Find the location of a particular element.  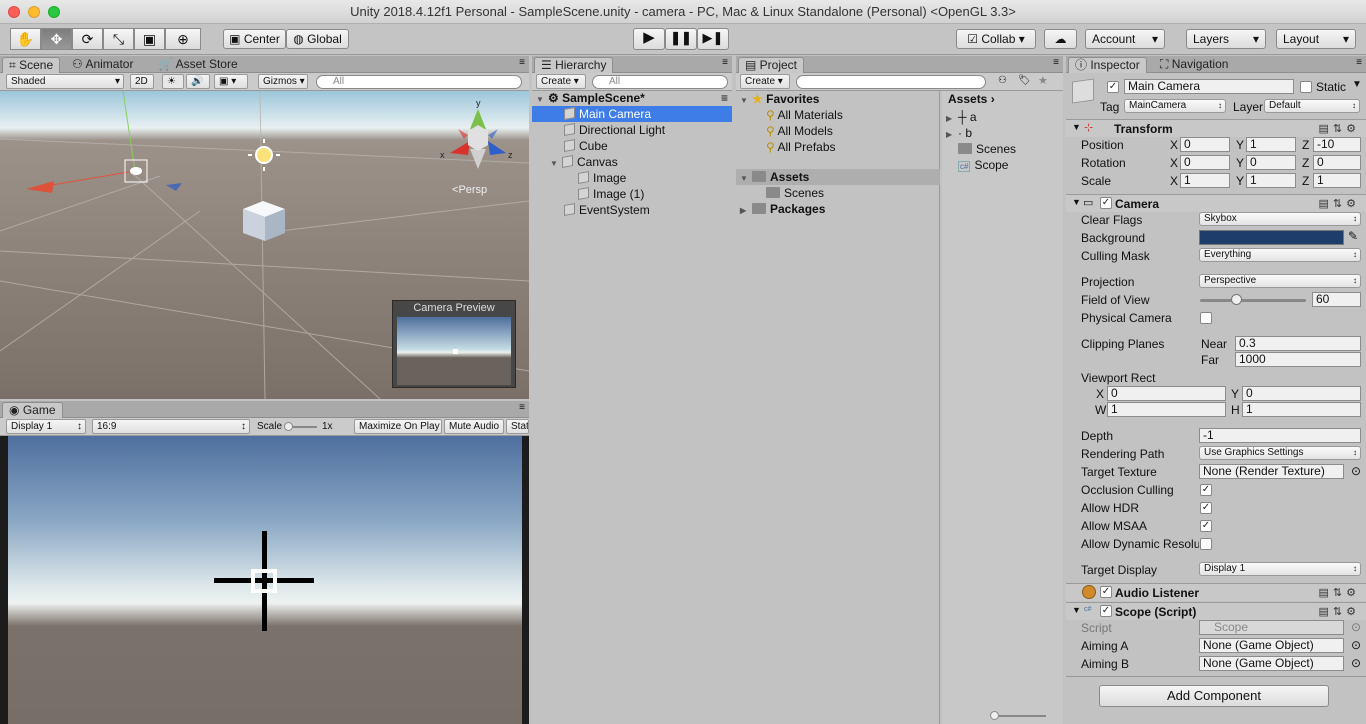

viewport-h-field: 1 is located at coordinates (1301, 409).